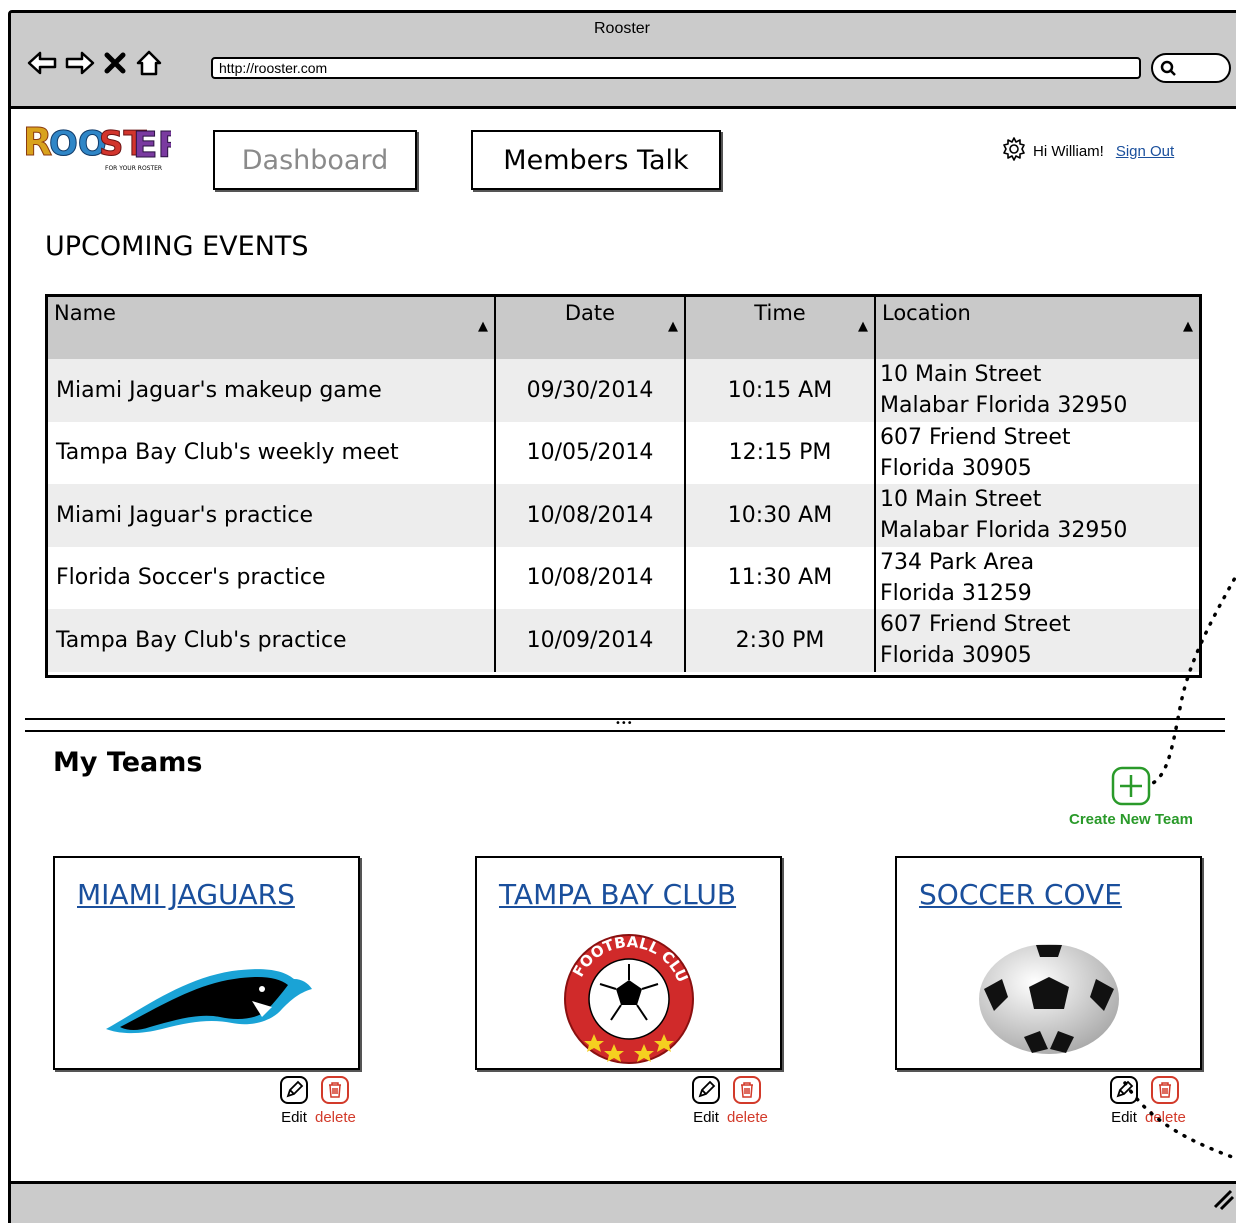 The image size is (1236, 1223). I want to click on column-header-date: Date ▲, so click(591, 328).